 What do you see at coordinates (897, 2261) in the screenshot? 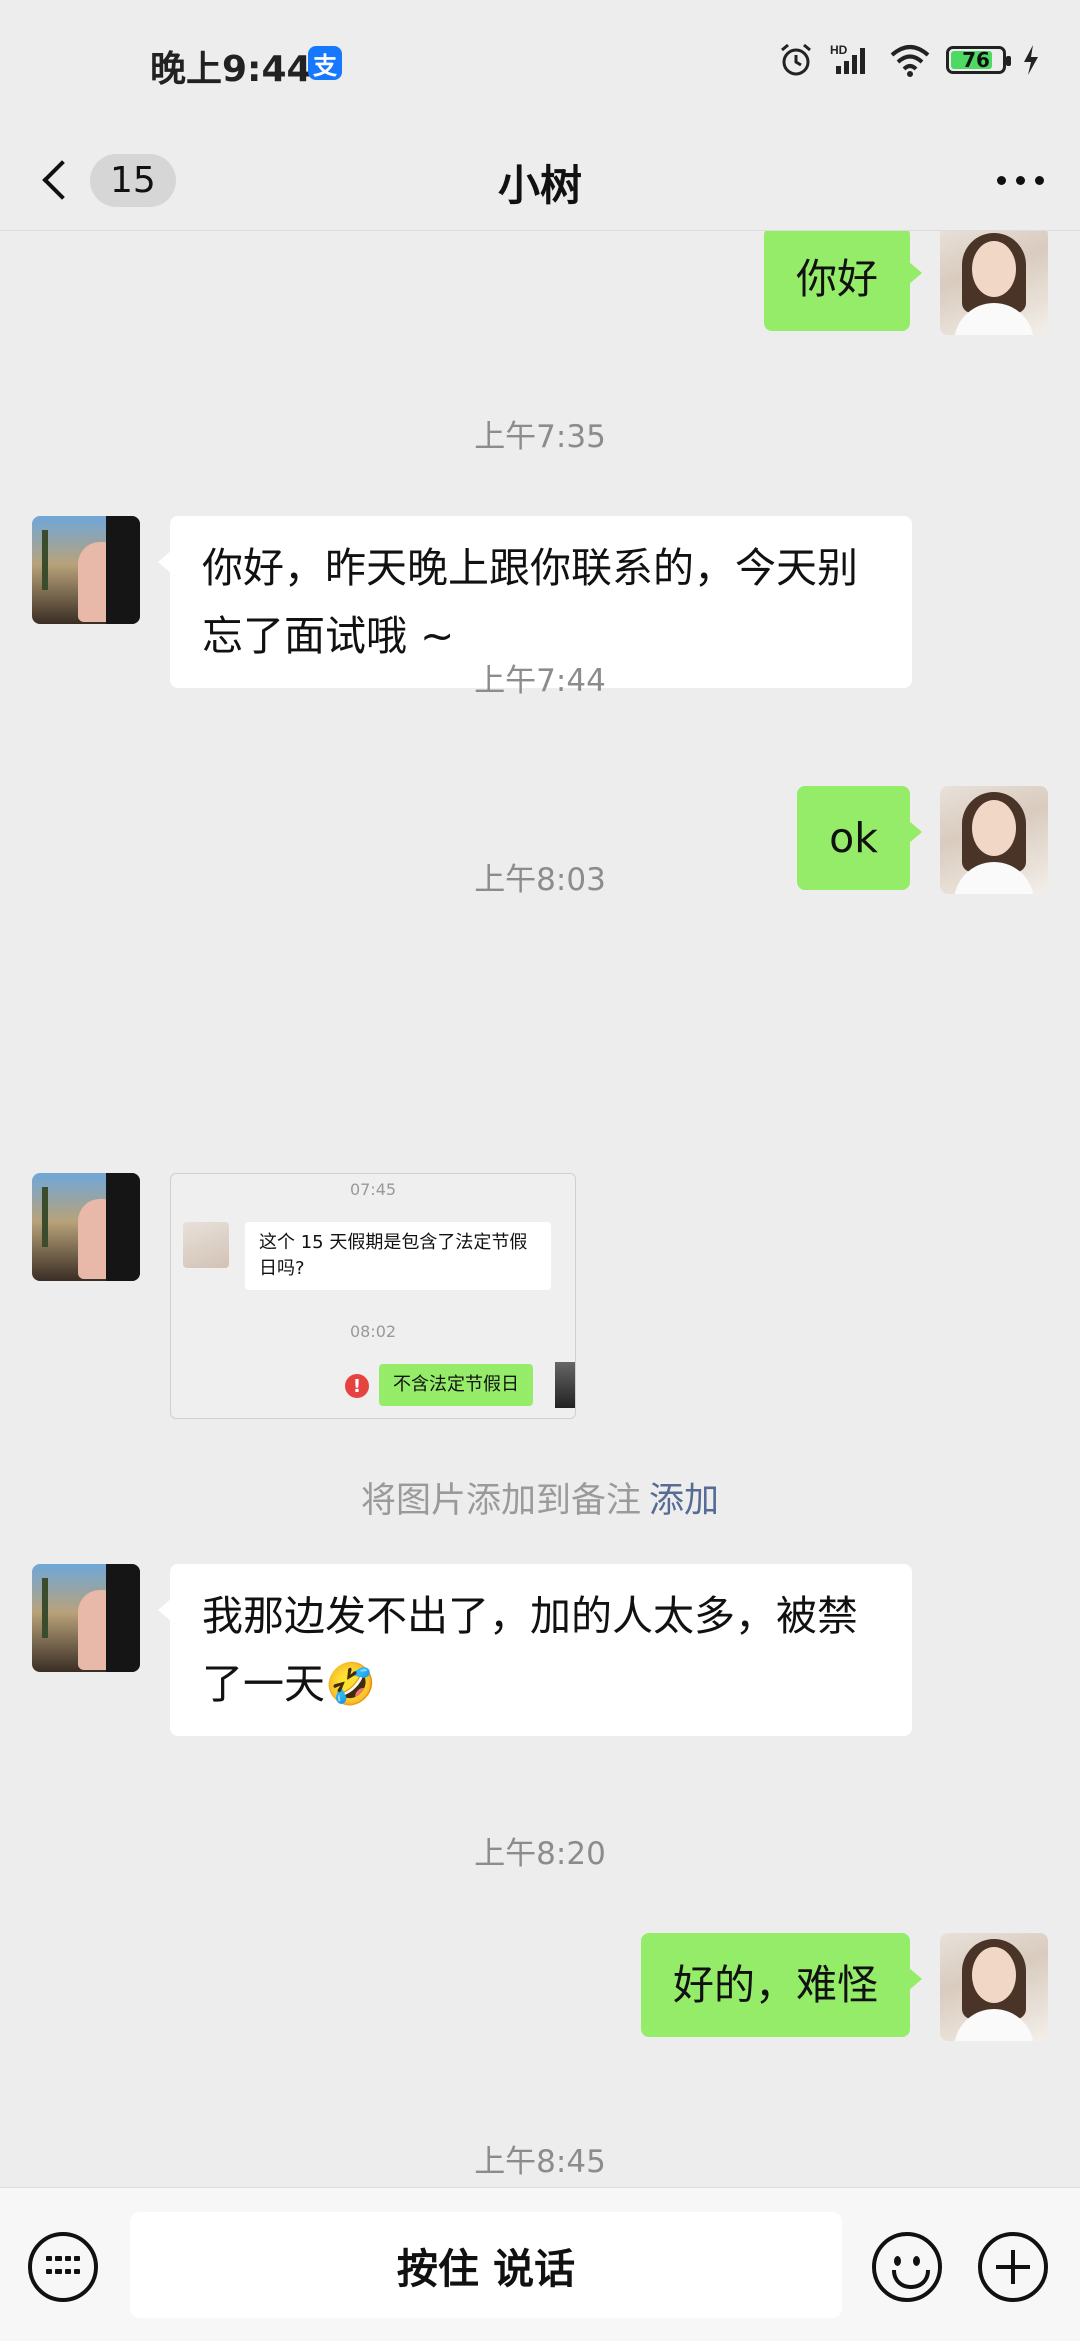
I see `smiley-icon` at bounding box center [897, 2261].